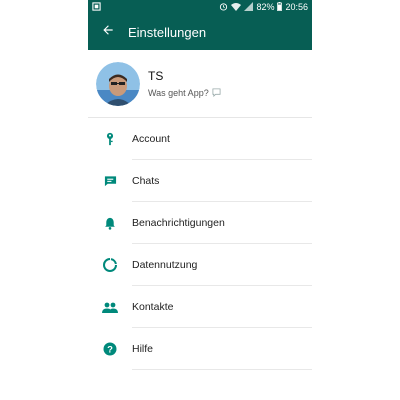 The image size is (400, 400). What do you see at coordinates (280, 7) in the screenshot?
I see `battery-icon` at bounding box center [280, 7].